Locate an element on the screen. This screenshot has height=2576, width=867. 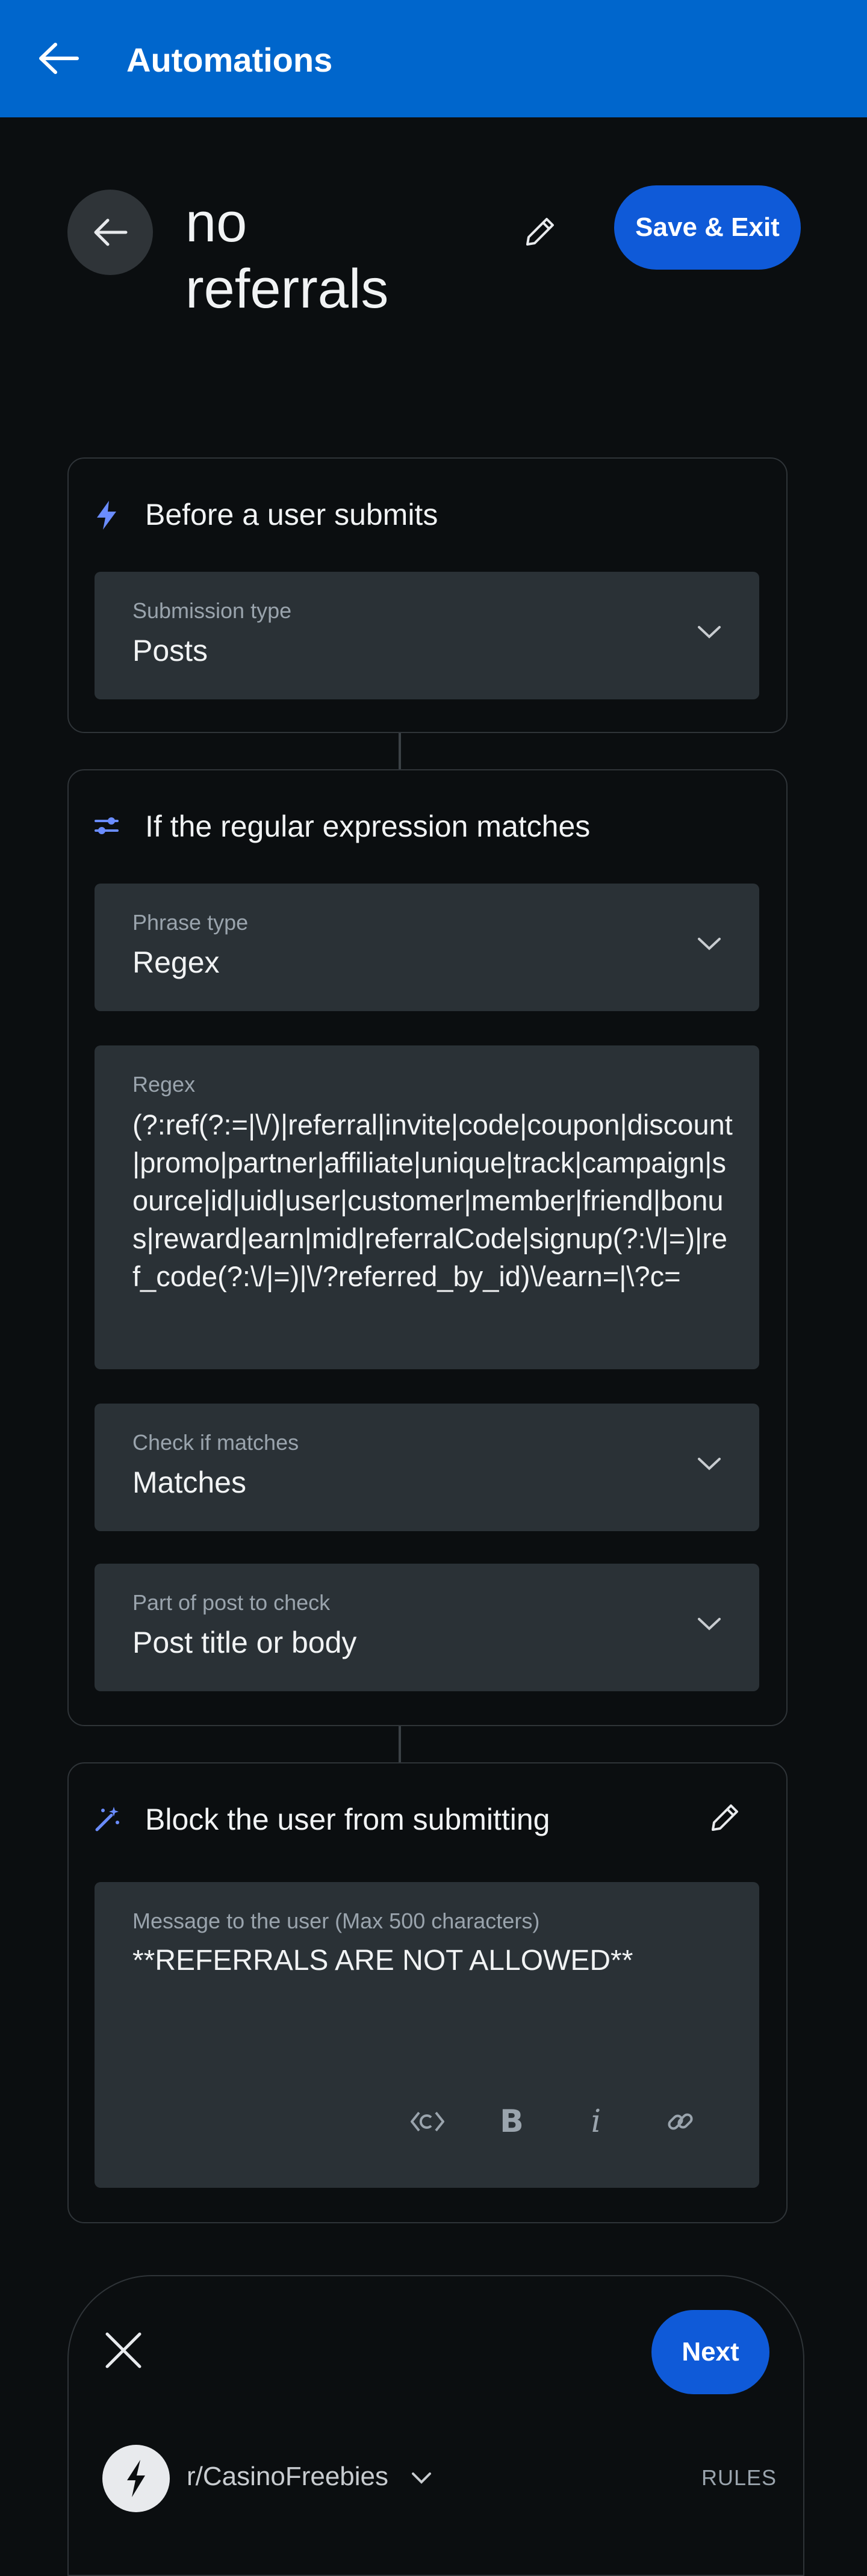
submission-type-dropdown: Submission type Posts is located at coordinates (427, 635).